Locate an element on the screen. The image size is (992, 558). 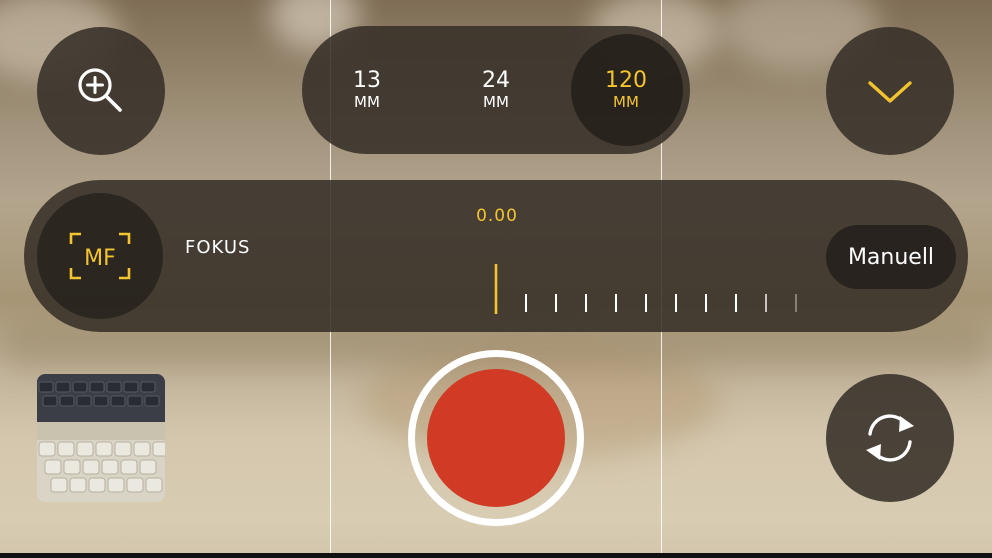
lens-selector: 13 MM 24 MM 120 MM is located at coordinates (496, 90).